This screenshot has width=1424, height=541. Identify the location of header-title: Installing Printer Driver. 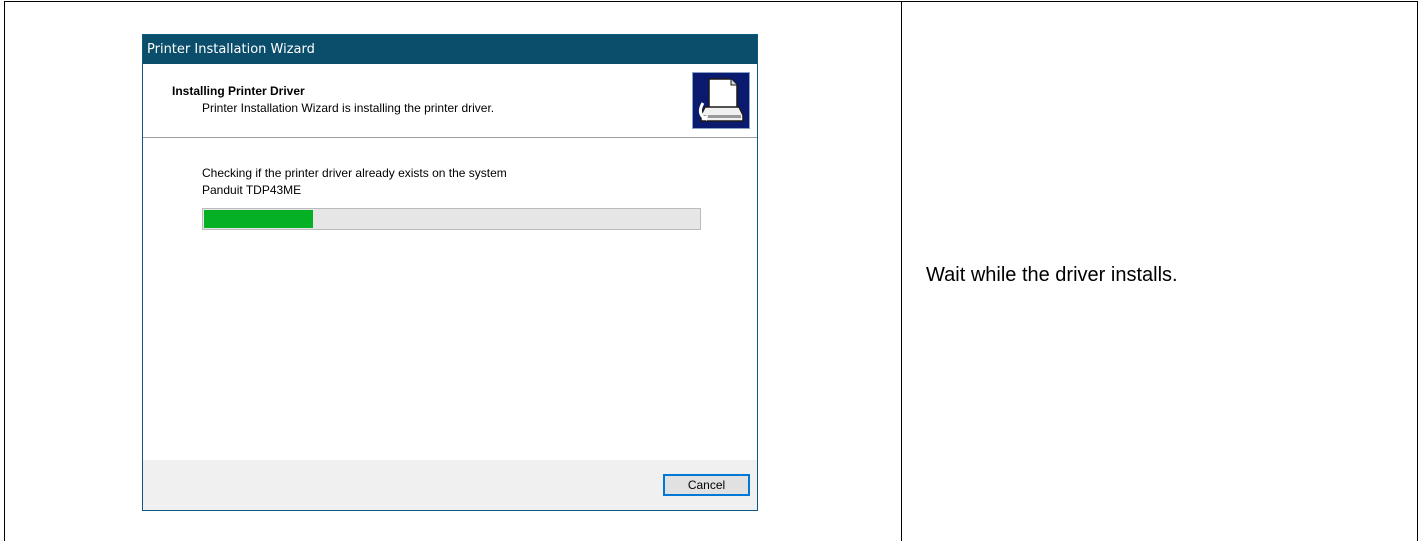
(238, 91).